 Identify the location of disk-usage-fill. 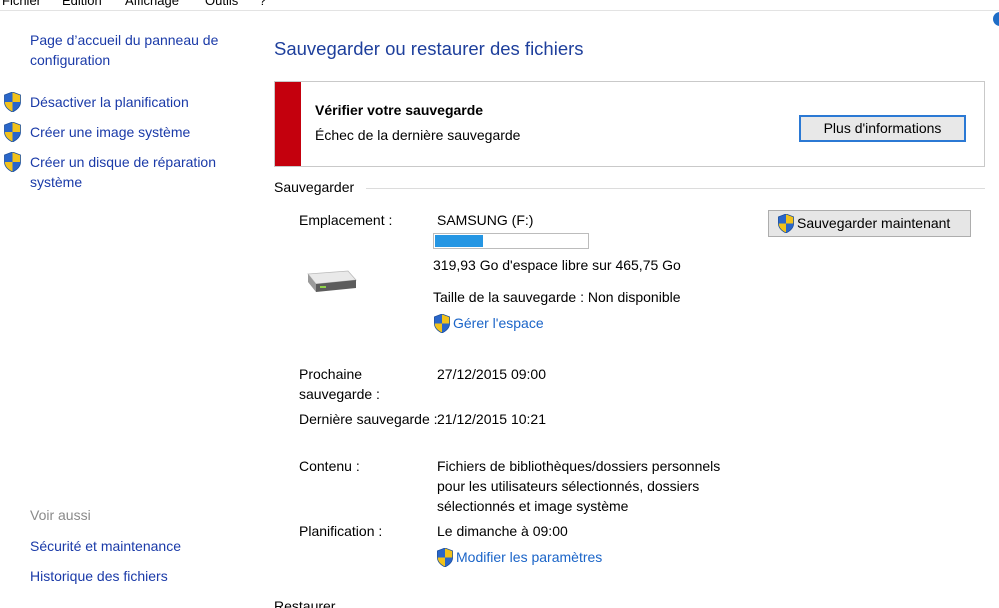
(459, 241).